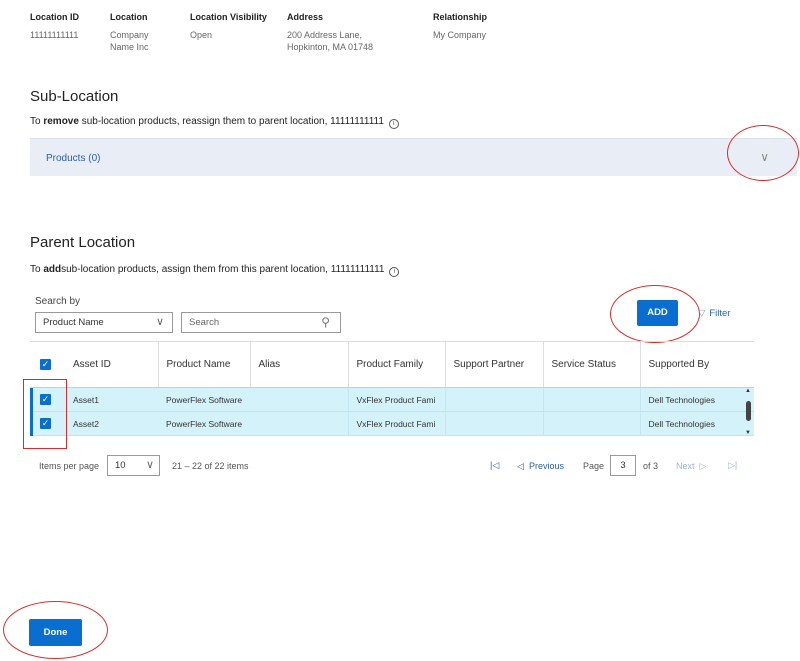  What do you see at coordinates (748, 433) in the screenshot?
I see `scroll-down-icon: ▼` at bounding box center [748, 433].